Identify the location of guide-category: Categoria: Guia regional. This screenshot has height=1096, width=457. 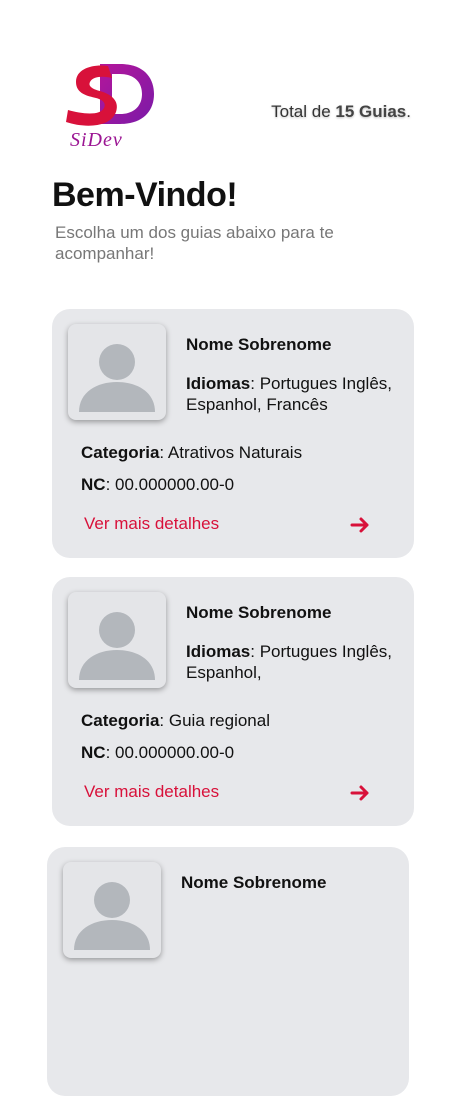
(175, 721).